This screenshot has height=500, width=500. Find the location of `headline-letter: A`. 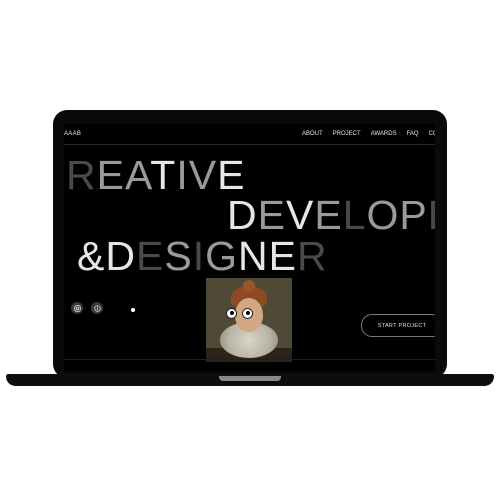

headline-letter: A is located at coordinates (137, 175).